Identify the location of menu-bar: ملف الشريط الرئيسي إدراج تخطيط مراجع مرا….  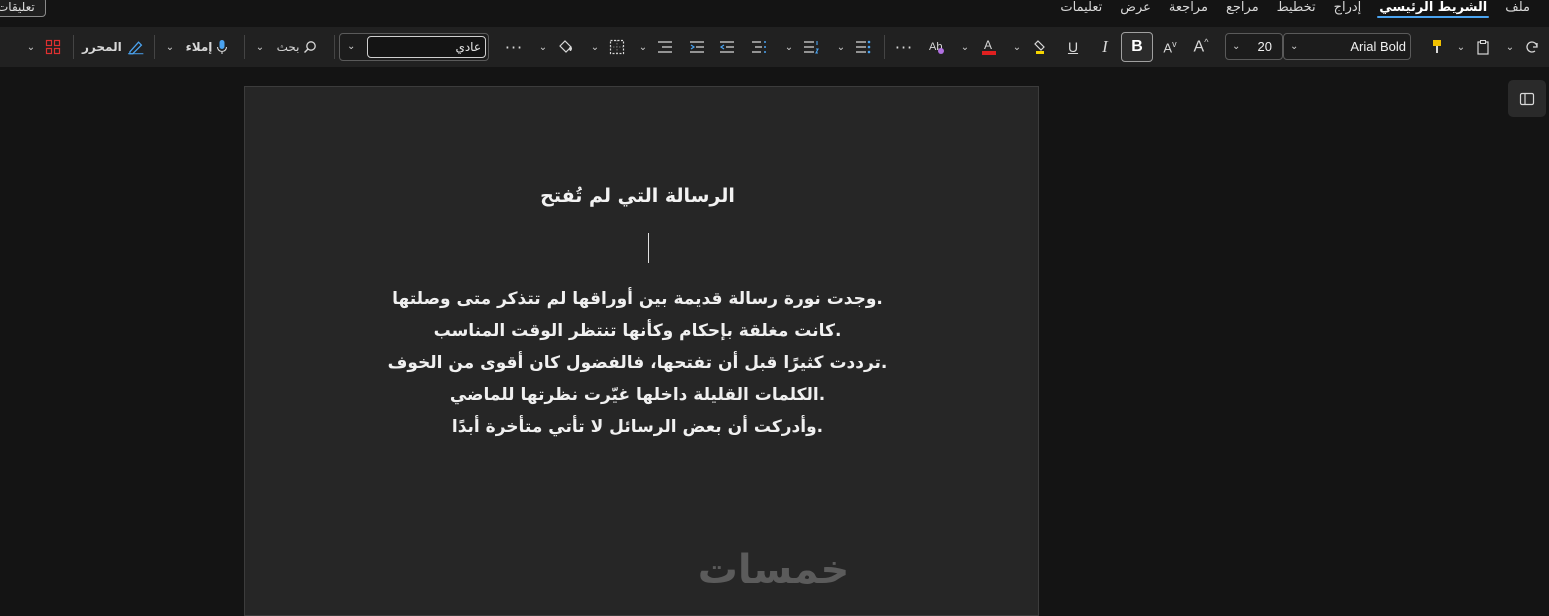
(774, 13).